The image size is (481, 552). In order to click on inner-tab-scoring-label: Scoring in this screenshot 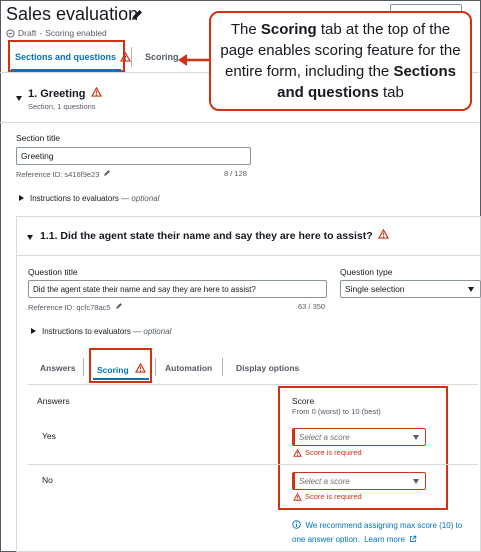, I will do `click(113, 370)`.